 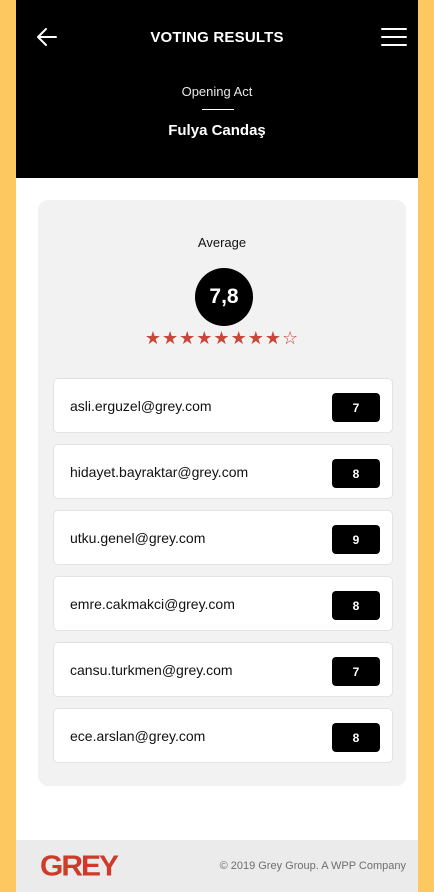 I want to click on star-empty-icon: ☆, so click(x=290, y=338).